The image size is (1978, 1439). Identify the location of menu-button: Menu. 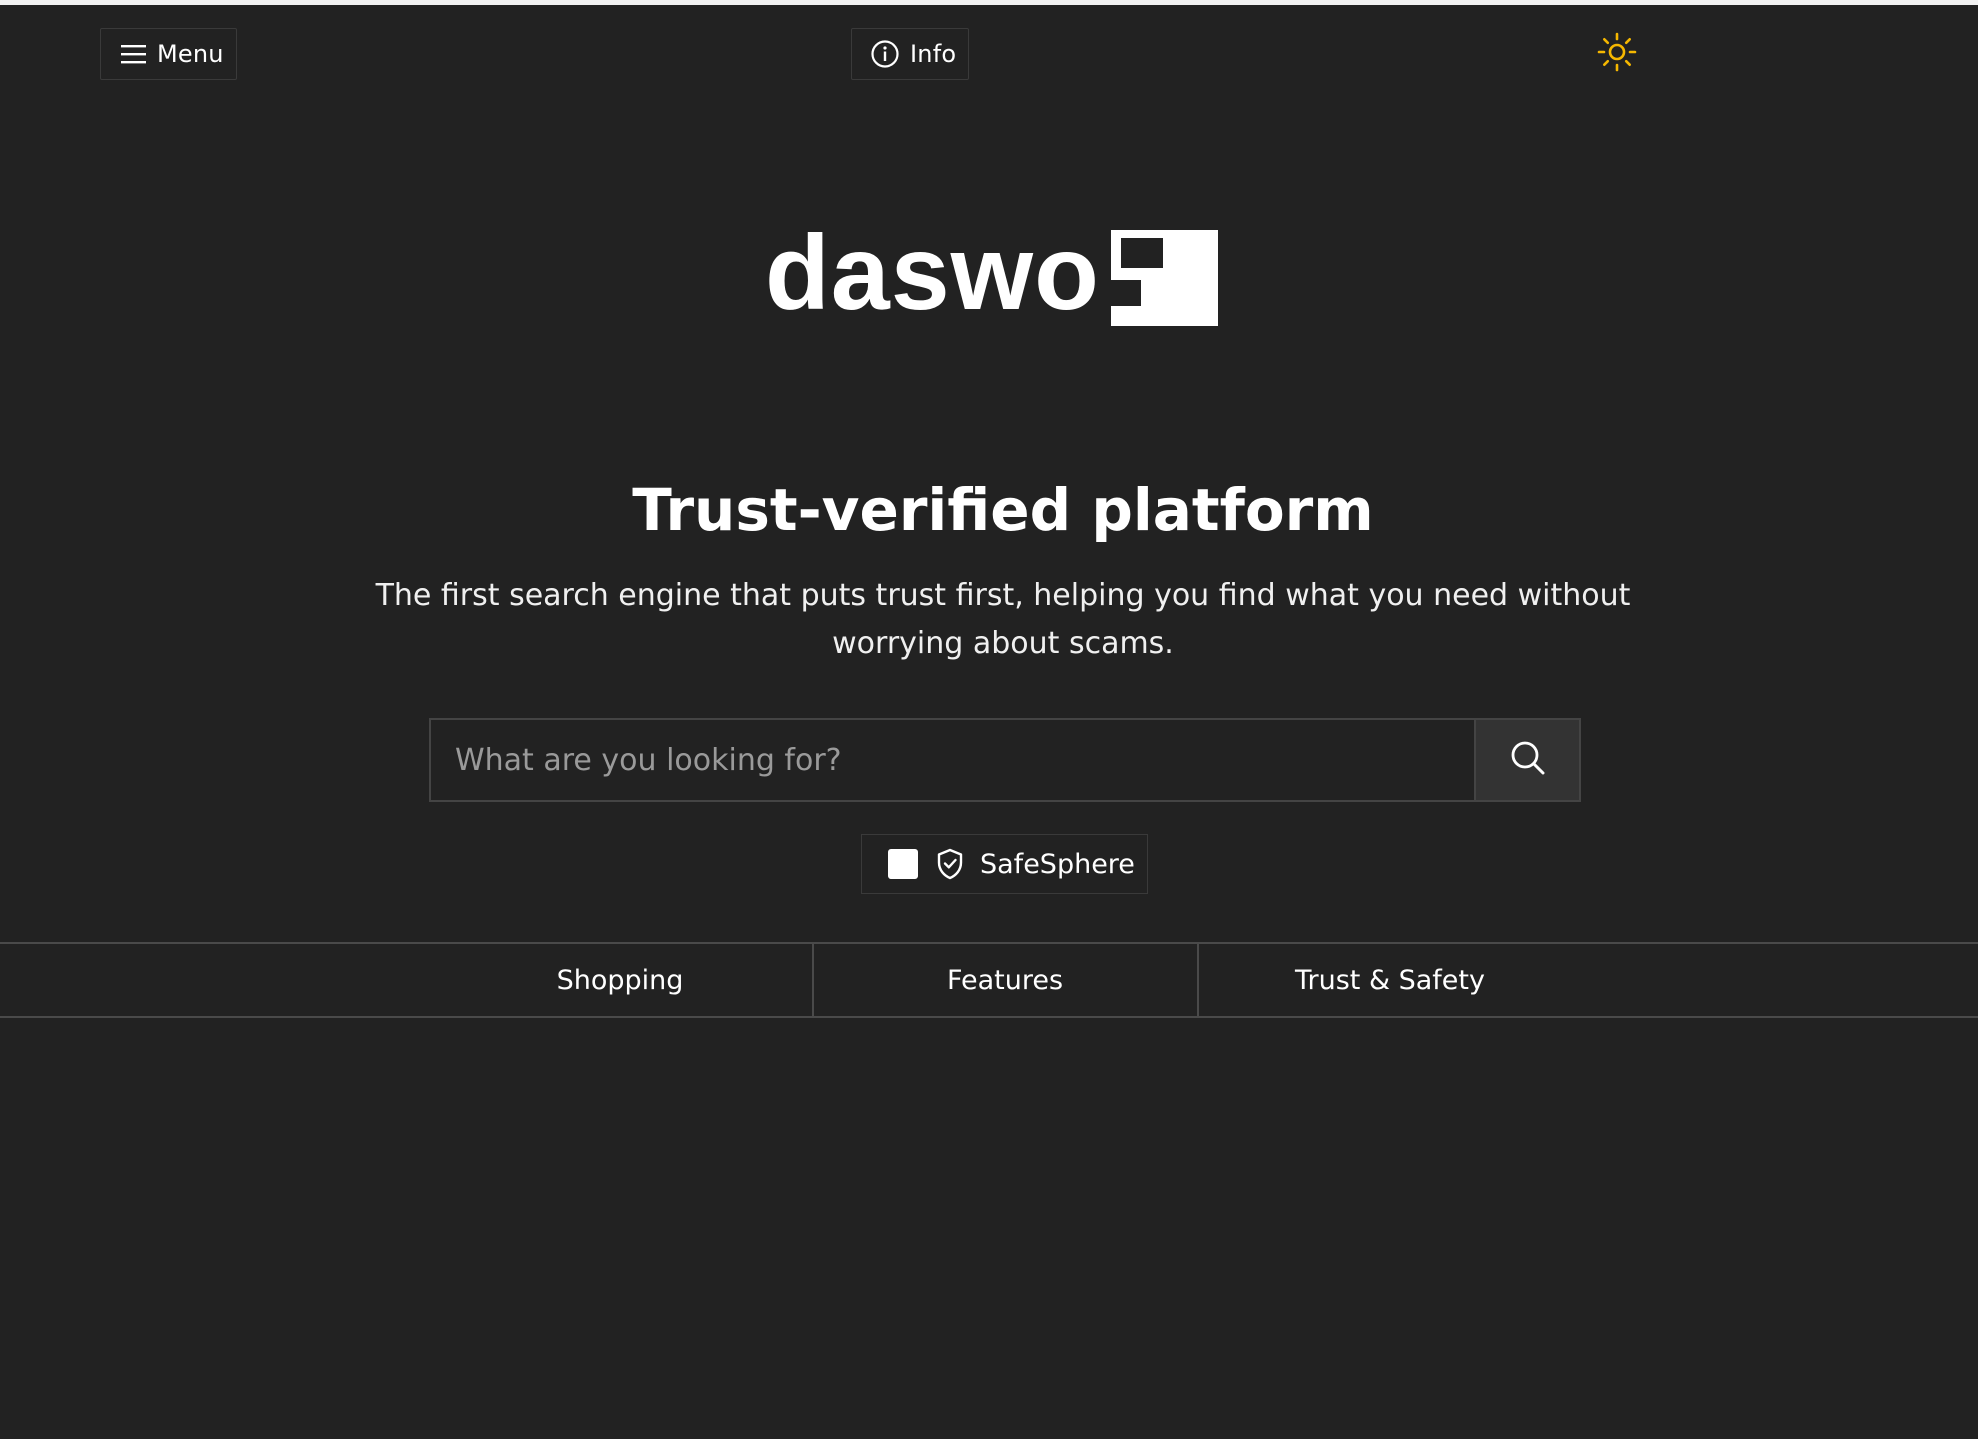
(168, 54).